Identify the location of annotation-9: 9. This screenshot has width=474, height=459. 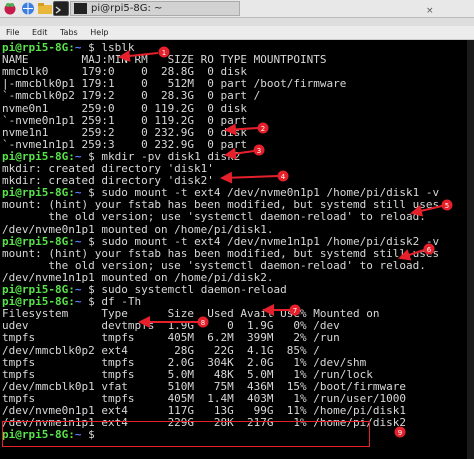
(400, 432).